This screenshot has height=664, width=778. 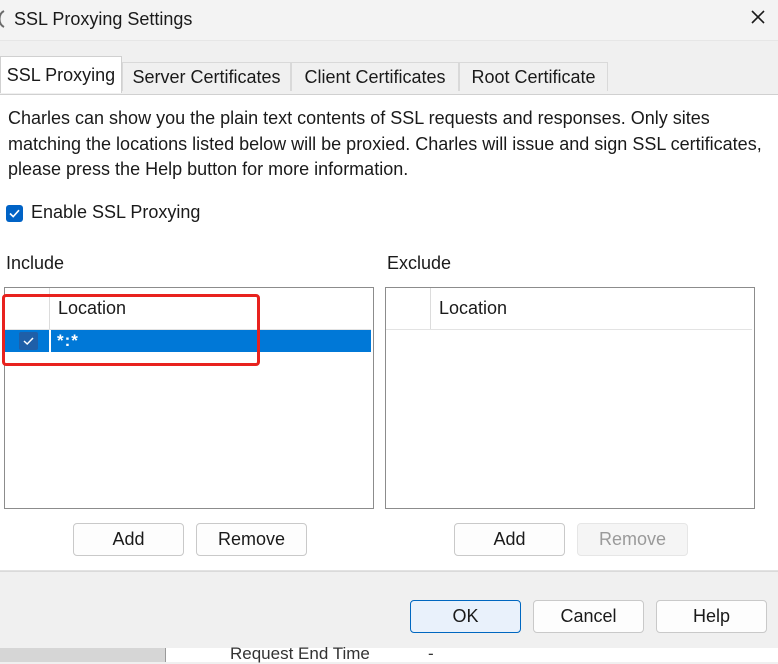 What do you see at coordinates (711, 616) in the screenshot?
I see `help-button: Help` at bounding box center [711, 616].